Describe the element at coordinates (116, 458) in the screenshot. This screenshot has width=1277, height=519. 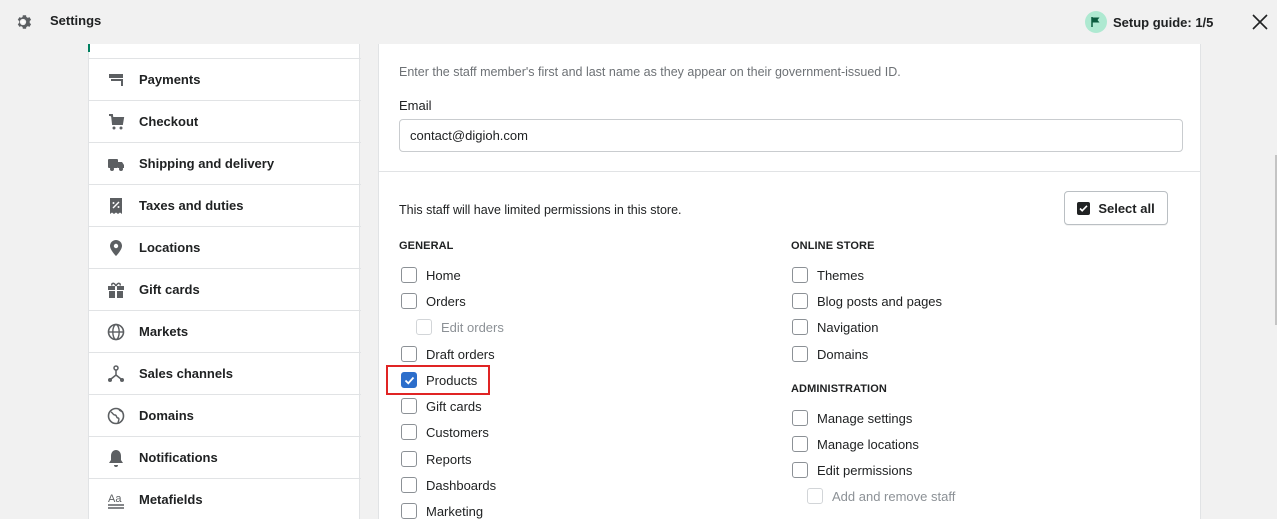
I see `bell-icon` at that location.